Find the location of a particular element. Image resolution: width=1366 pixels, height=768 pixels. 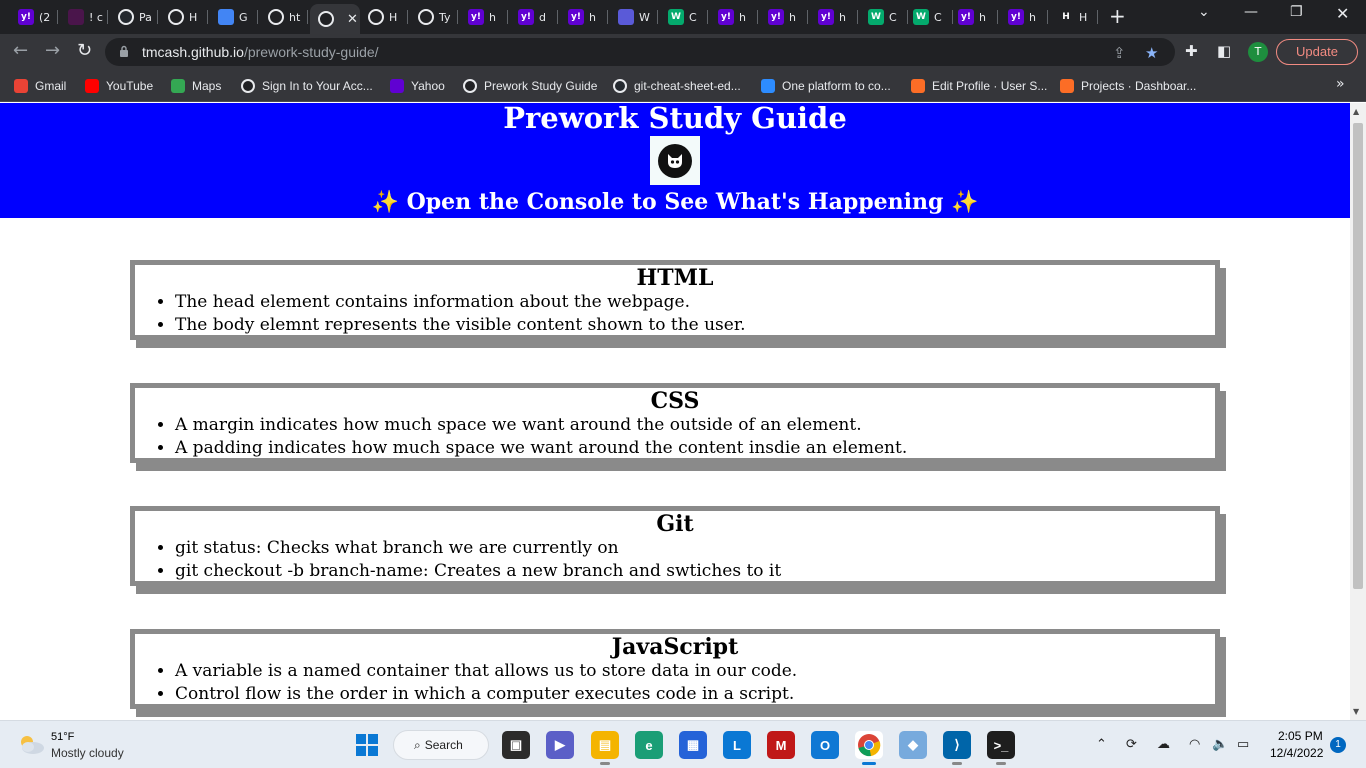

scroll-thumb is located at coordinates (1358, 356).